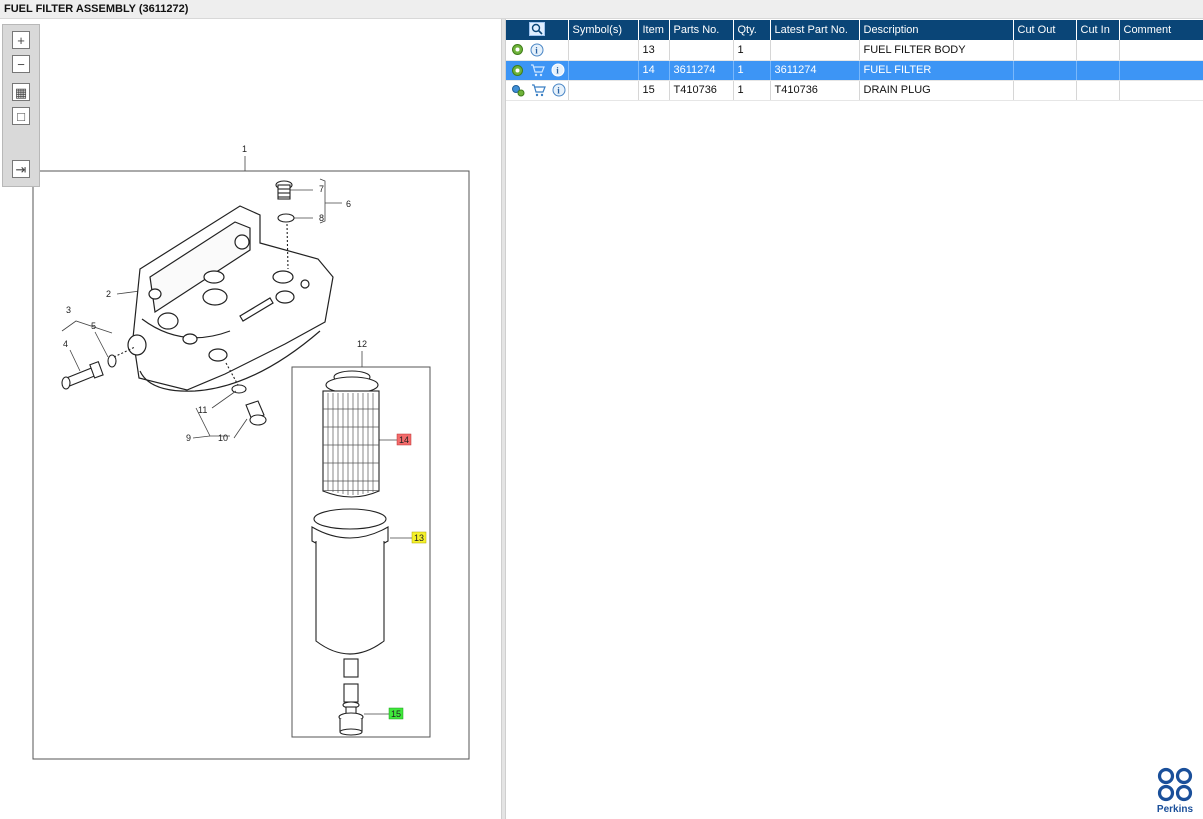 Image resolution: width=1203 pixels, height=819 pixels. I want to click on search-column-header, so click(537, 30).